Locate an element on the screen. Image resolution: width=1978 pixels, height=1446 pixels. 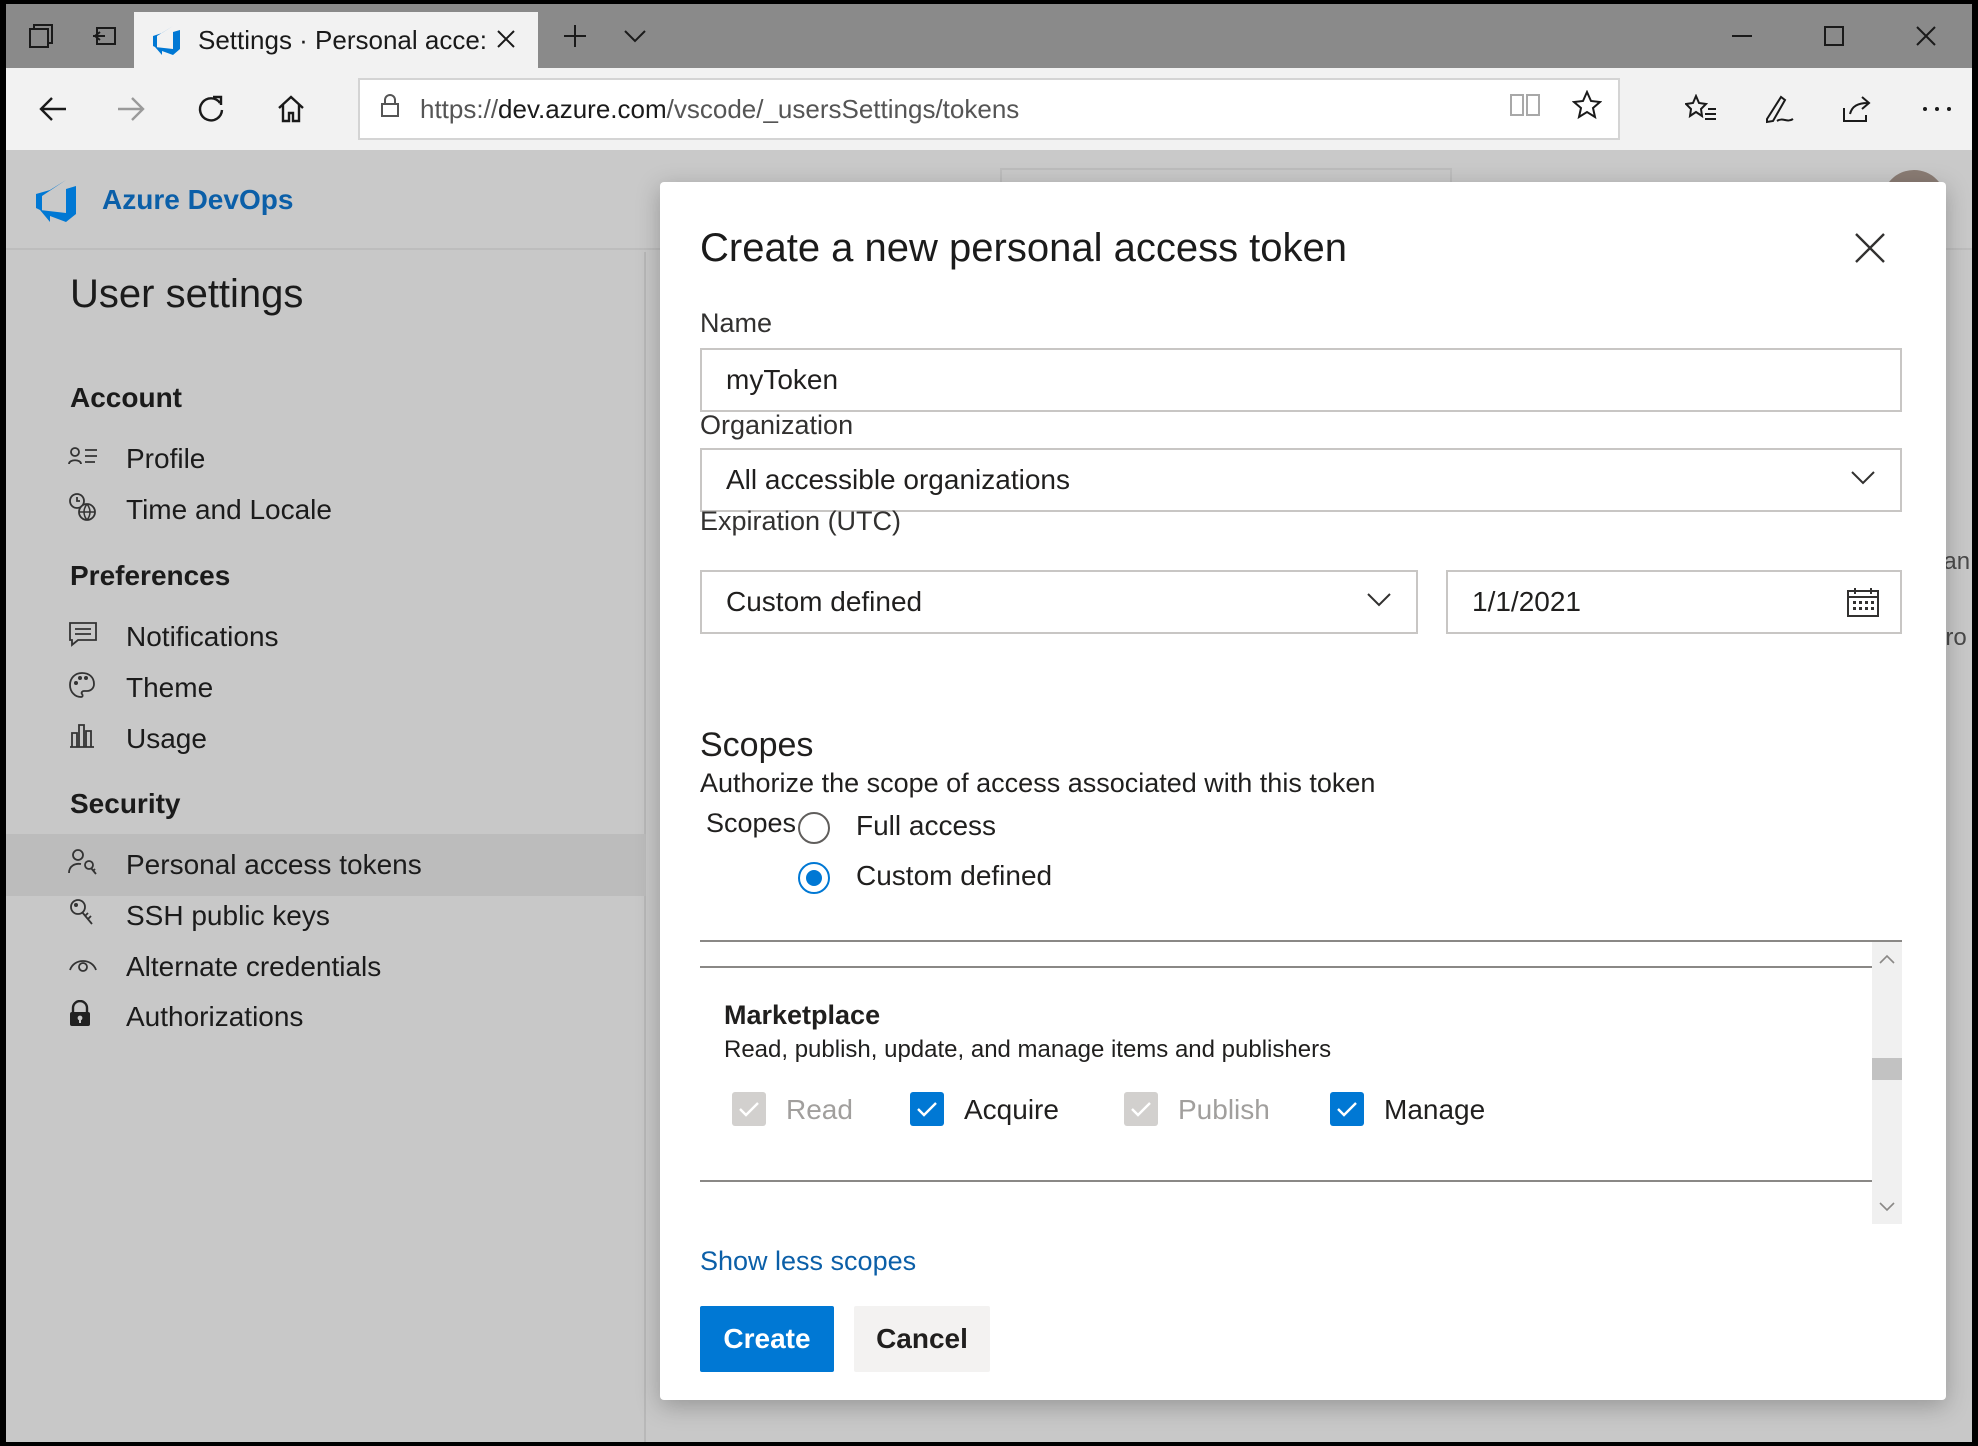
acquire-label: Acquire is located at coordinates (1011, 1110).